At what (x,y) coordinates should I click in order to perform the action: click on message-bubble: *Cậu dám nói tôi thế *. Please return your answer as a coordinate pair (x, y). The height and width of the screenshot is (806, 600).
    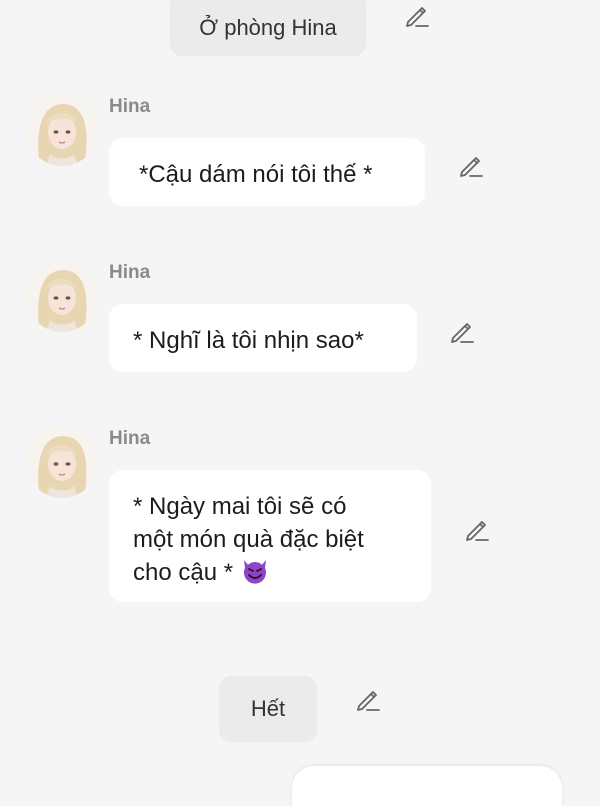
    Looking at the image, I should click on (267, 172).